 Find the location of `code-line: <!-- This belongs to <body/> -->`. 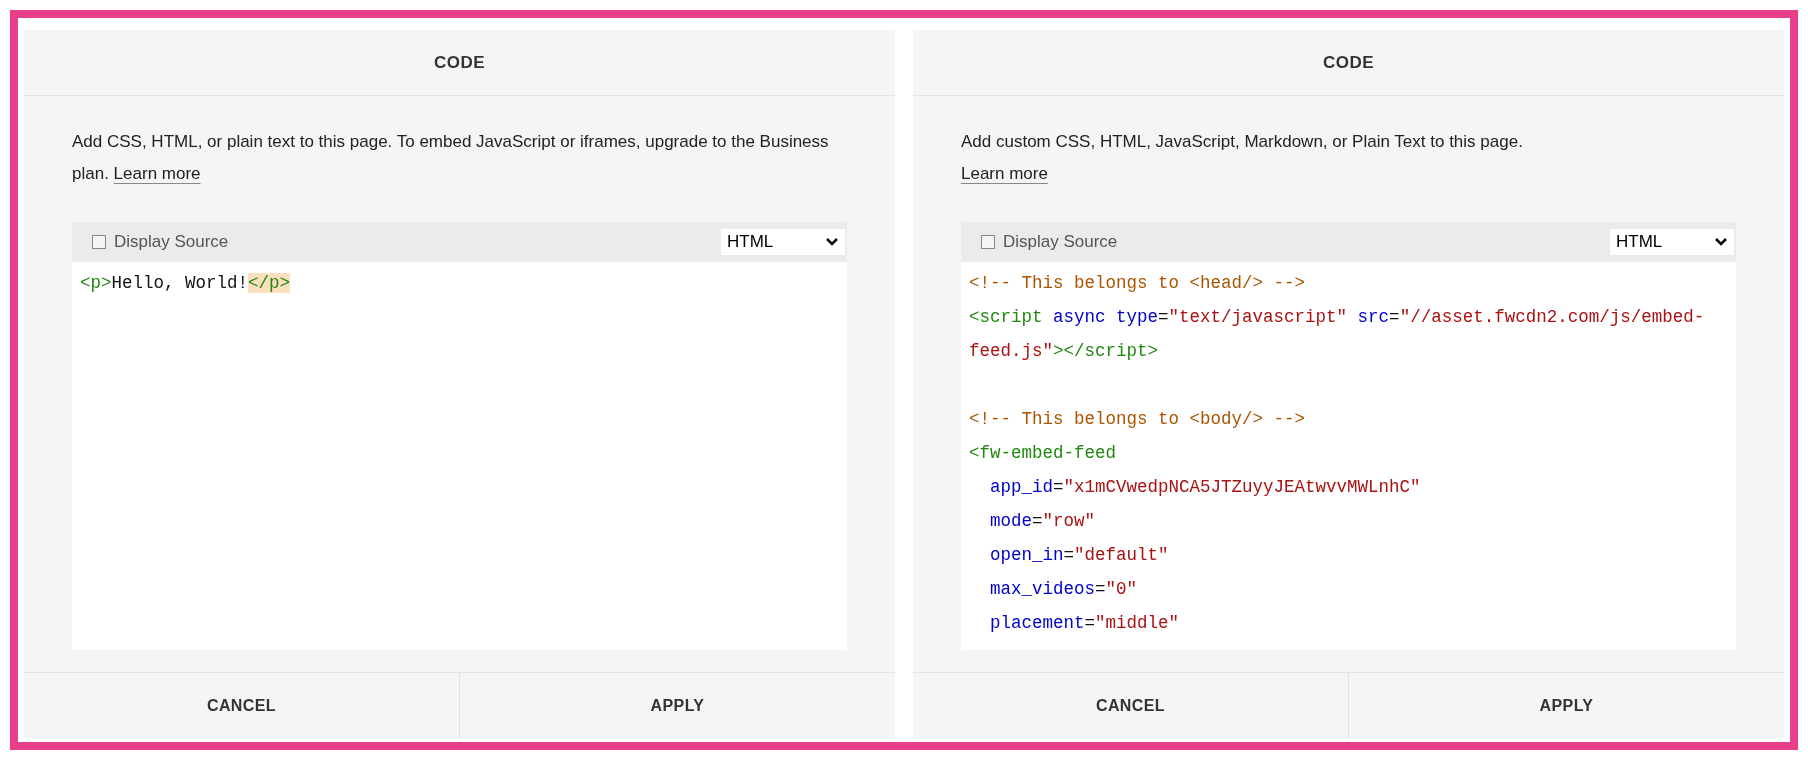

code-line: <!-- This belongs to <body/> --> is located at coordinates (1138, 419).